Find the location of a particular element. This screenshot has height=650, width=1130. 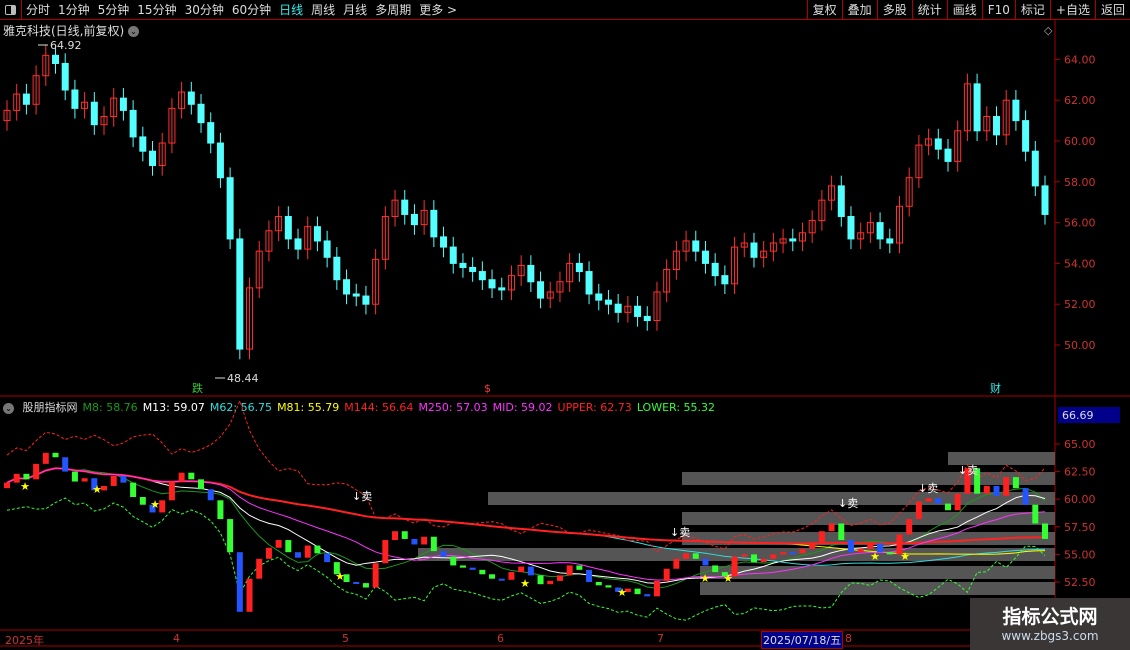

indicator-tick: 55.00 is located at coordinates (1080, 554).